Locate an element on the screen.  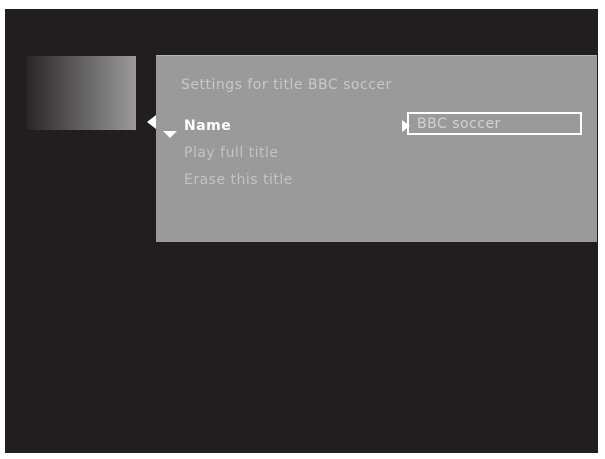
name-field: BBC soccer is located at coordinates (494, 123).